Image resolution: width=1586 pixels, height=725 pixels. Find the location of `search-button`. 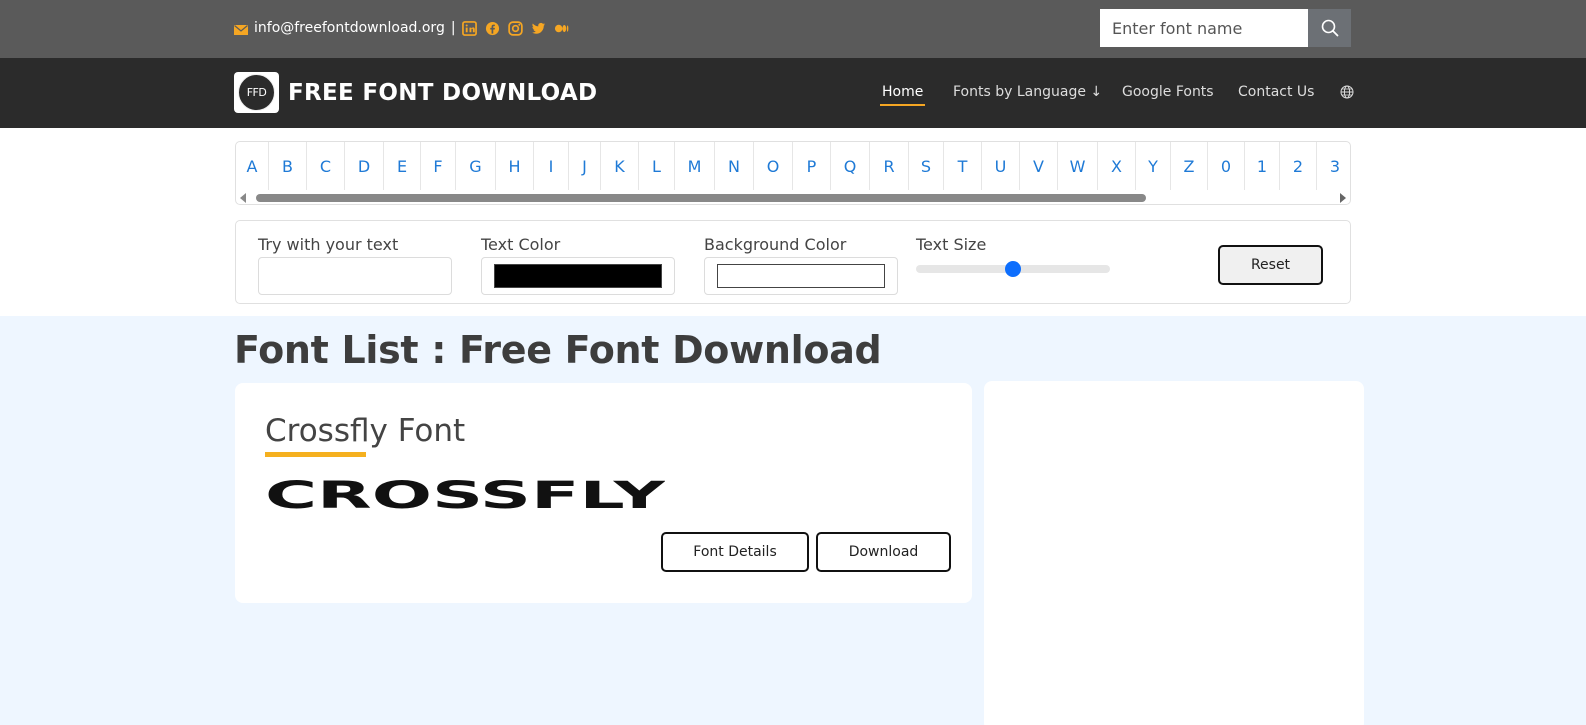

search-button is located at coordinates (1329, 28).